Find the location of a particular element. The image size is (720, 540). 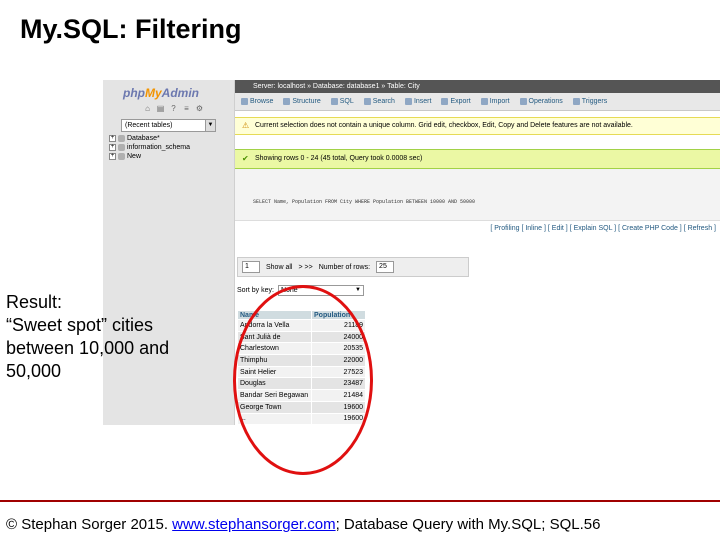

tree-item: + Database* is located at coordinates (149, 138).